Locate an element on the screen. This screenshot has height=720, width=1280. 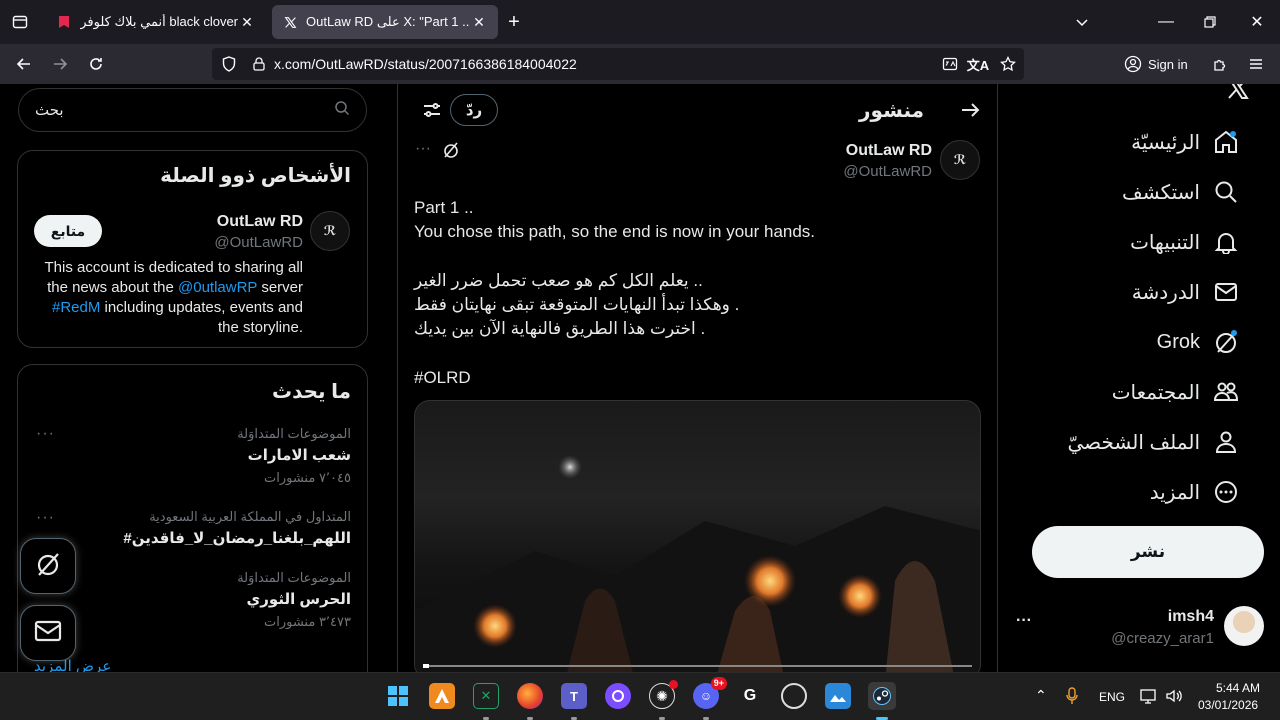
minimize-icon: — is located at coordinates (1166, 22).